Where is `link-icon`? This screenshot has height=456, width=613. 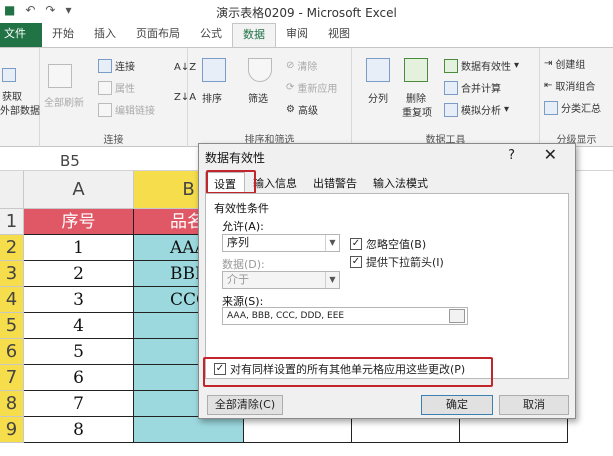
link-icon is located at coordinates (105, 65).